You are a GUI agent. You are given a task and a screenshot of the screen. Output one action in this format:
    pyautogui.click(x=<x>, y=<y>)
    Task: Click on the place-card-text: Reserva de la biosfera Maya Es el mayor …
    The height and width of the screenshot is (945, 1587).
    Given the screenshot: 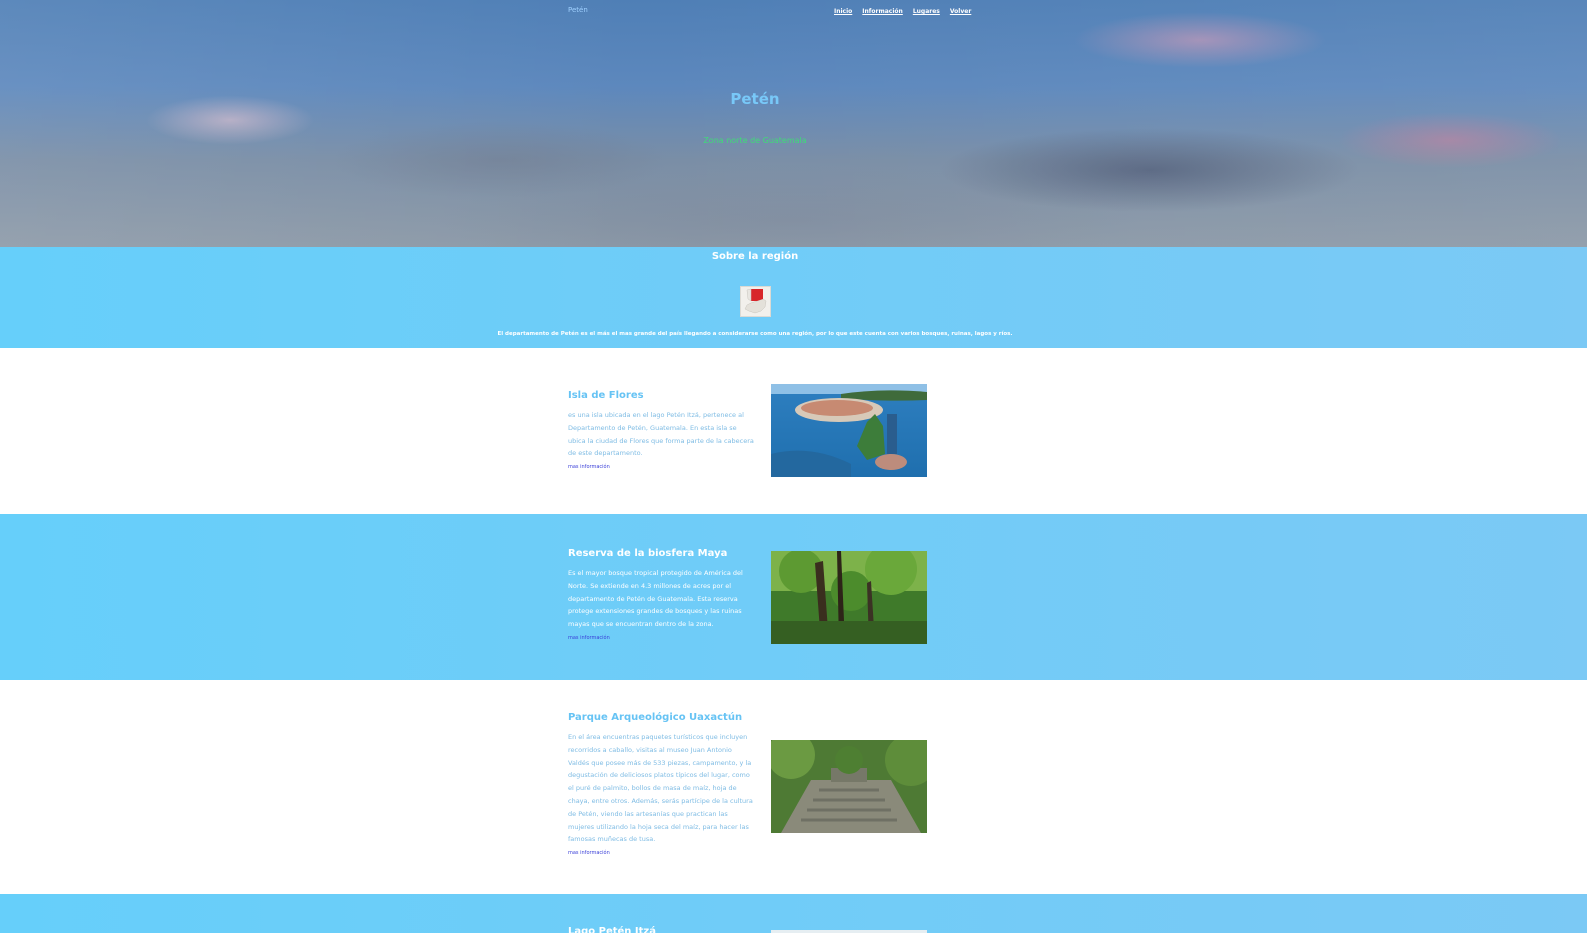 What is the action you would take?
    pyautogui.click(x=661, y=594)
    